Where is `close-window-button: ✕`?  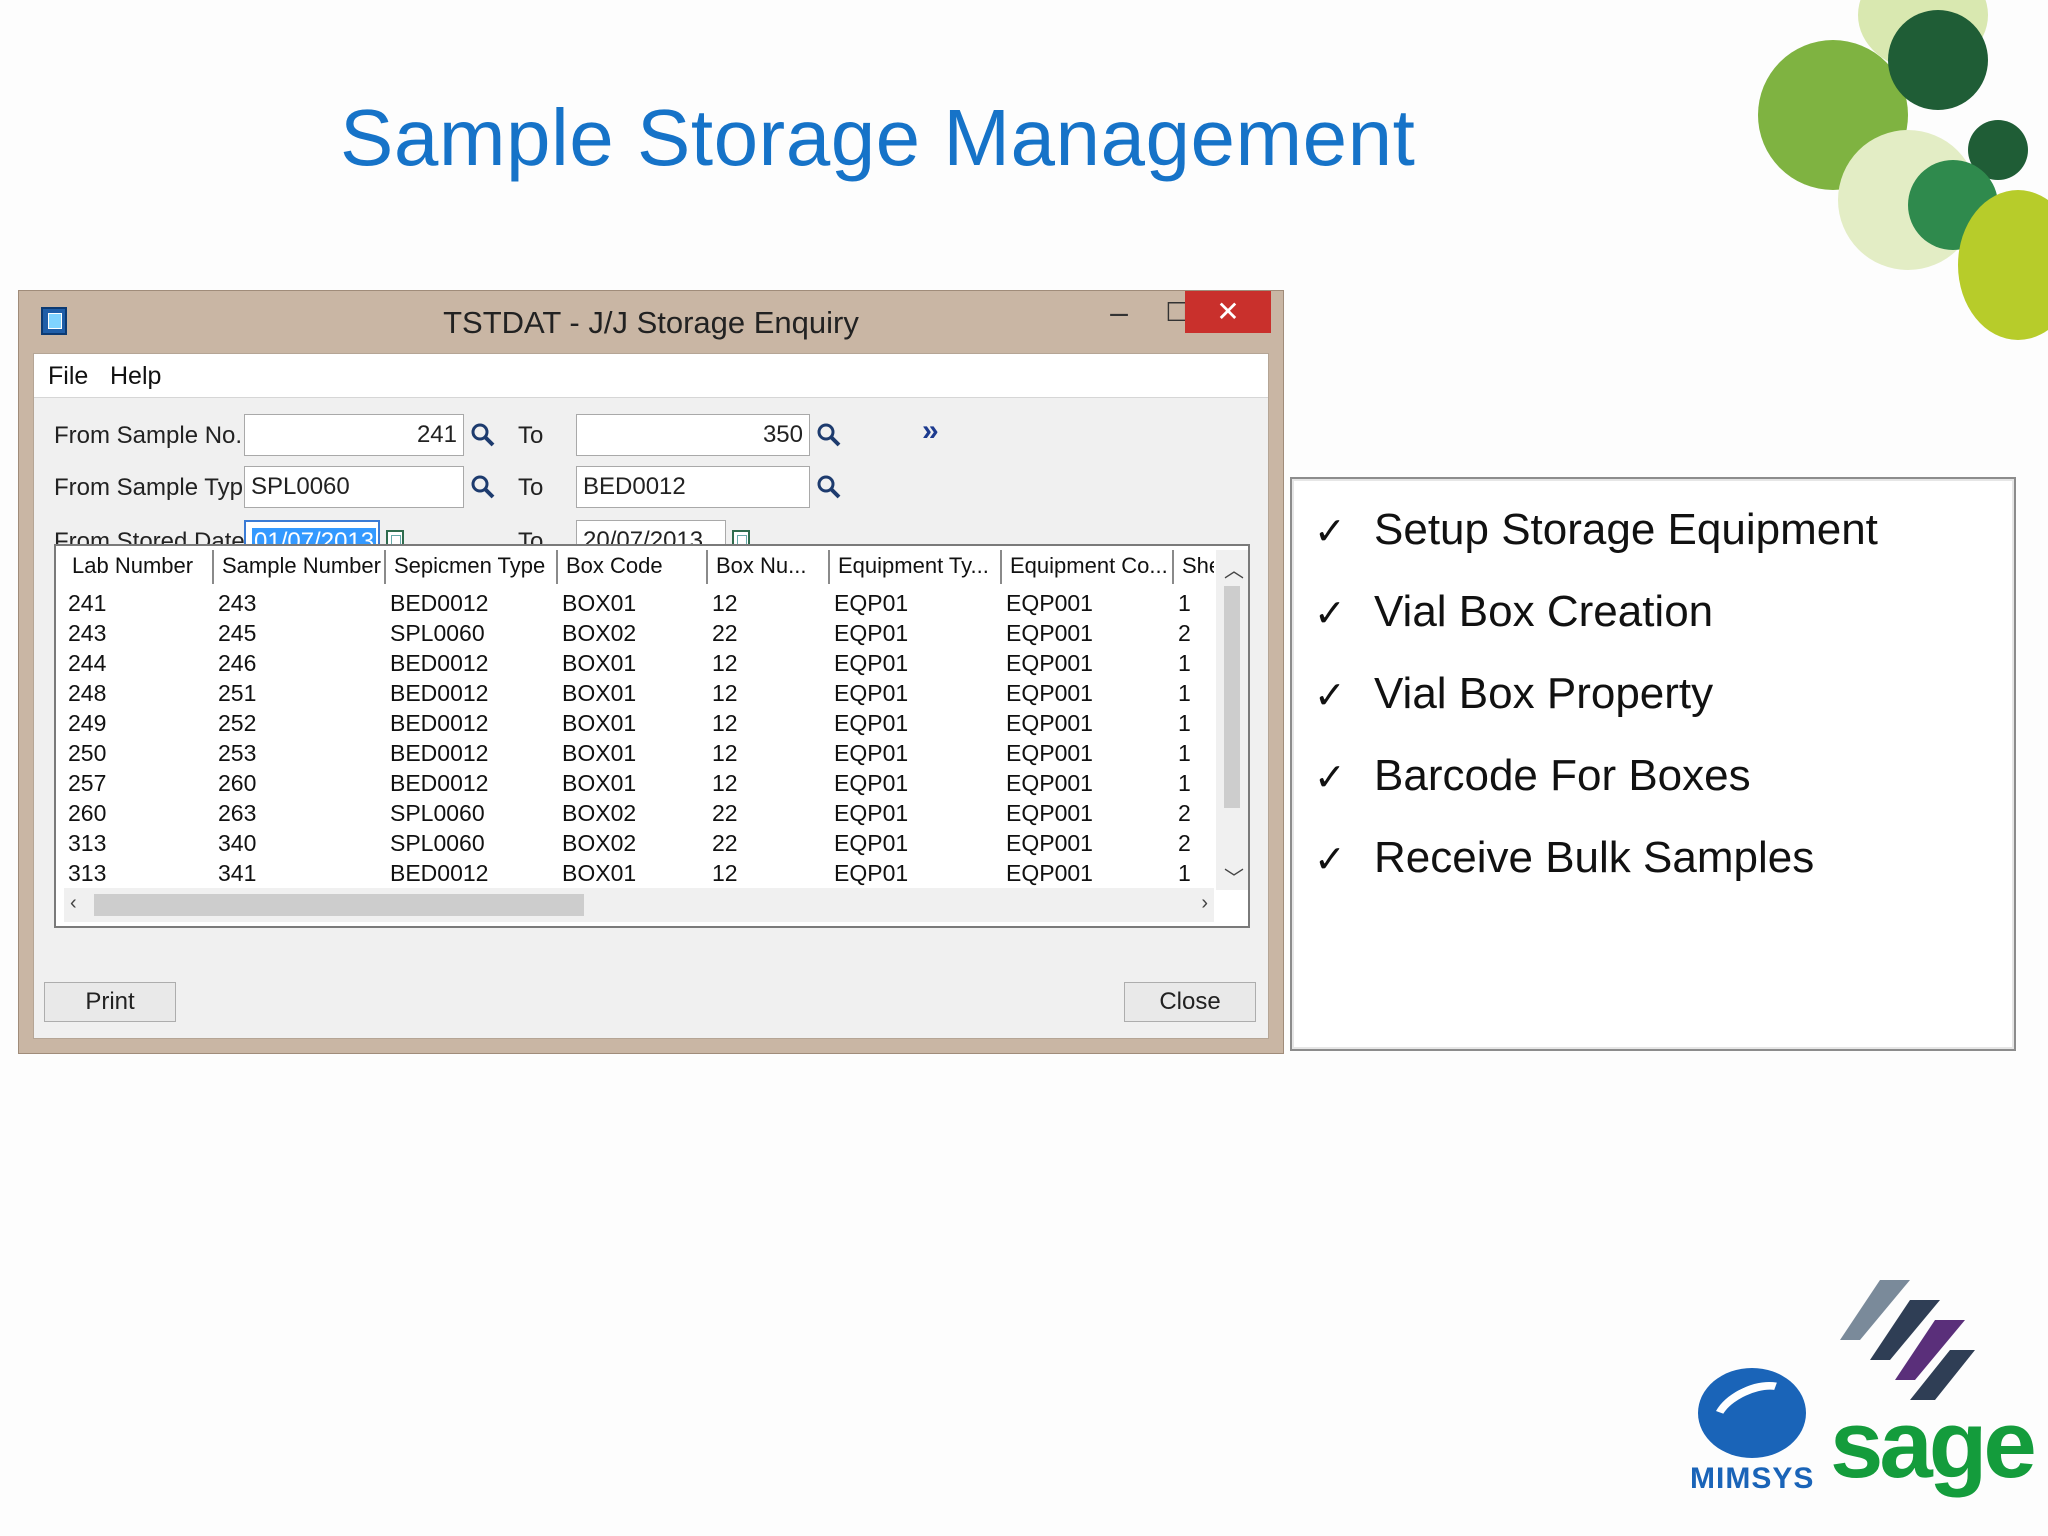 close-window-button: ✕ is located at coordinates (1228, 312).